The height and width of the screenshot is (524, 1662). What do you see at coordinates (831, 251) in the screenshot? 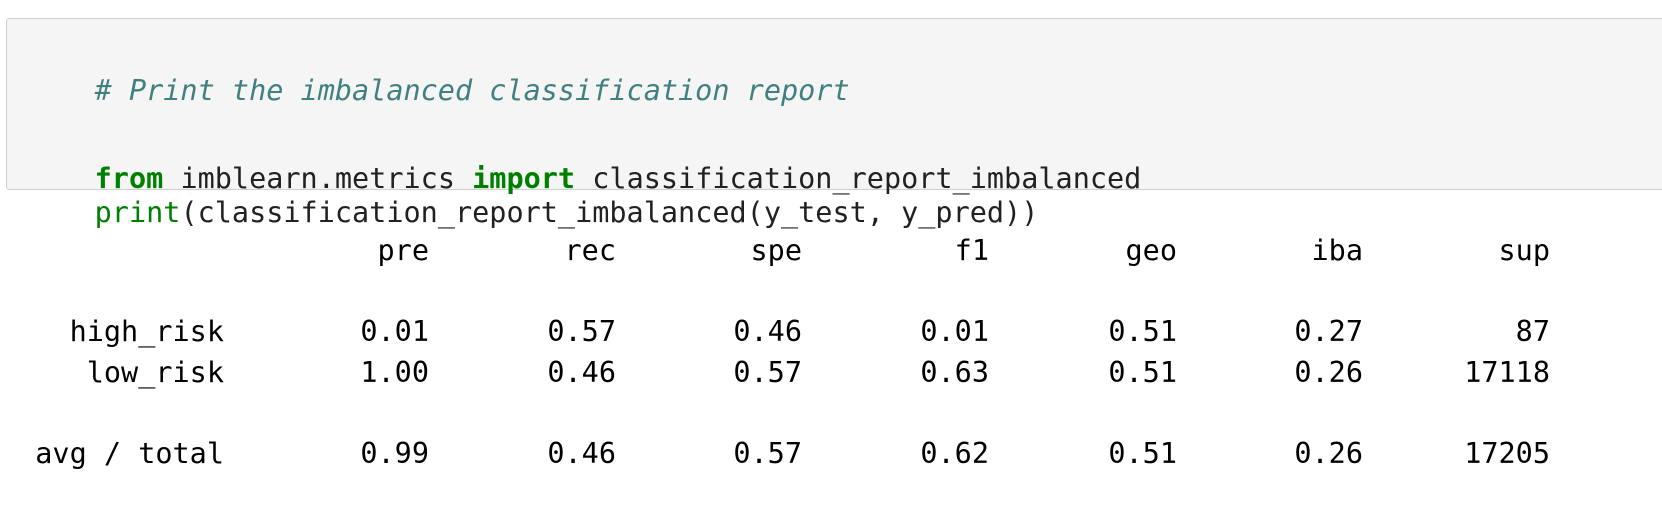
I see `report-header-row: pre rec spe f1 geo iba sup` at bounding box center [831, 251].